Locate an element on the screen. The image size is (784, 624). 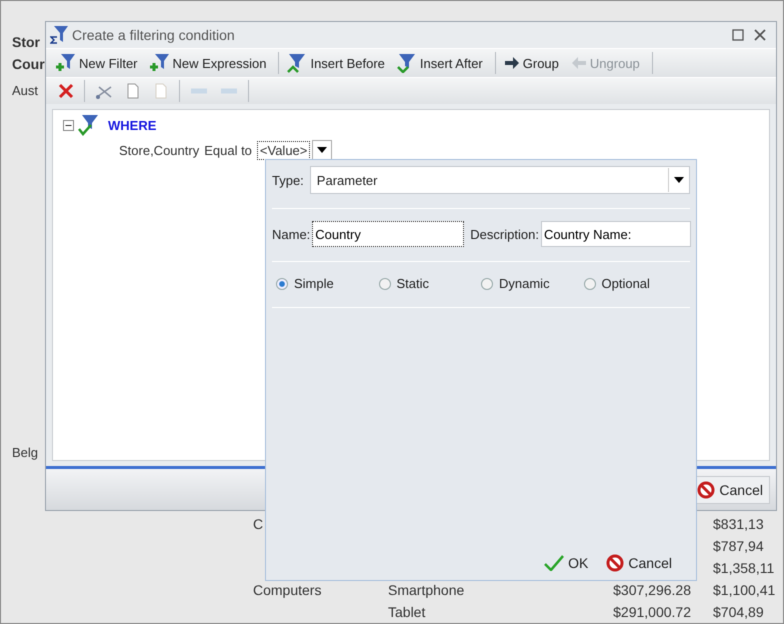
table-cell: $1,358,11 is located at coordinates (743, 568).